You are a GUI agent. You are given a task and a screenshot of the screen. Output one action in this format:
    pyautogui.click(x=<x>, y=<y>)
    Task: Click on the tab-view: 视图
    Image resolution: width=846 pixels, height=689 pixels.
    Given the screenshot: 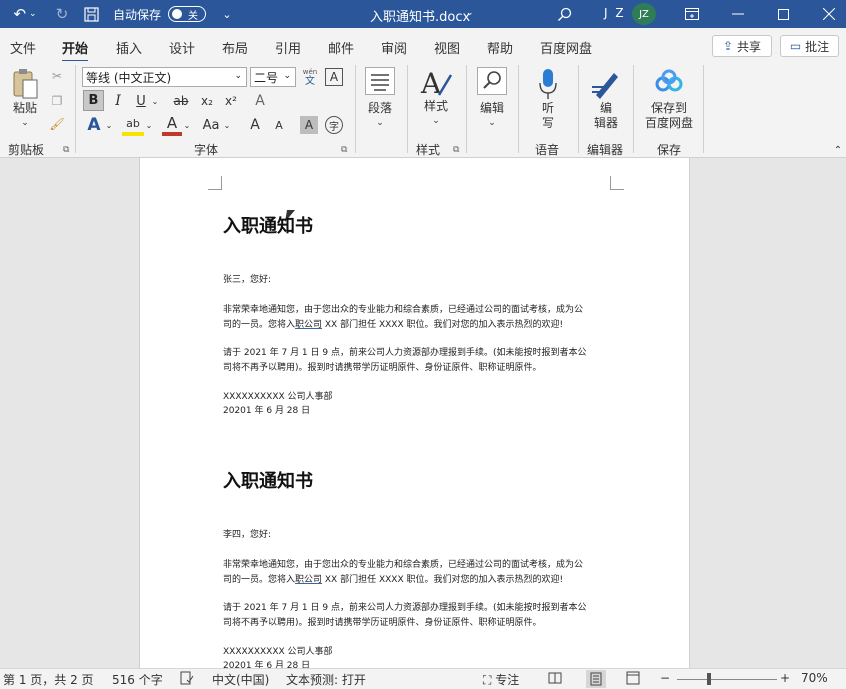 What is the action you would take?
    pyautogui.click(x=447, y=47)
    